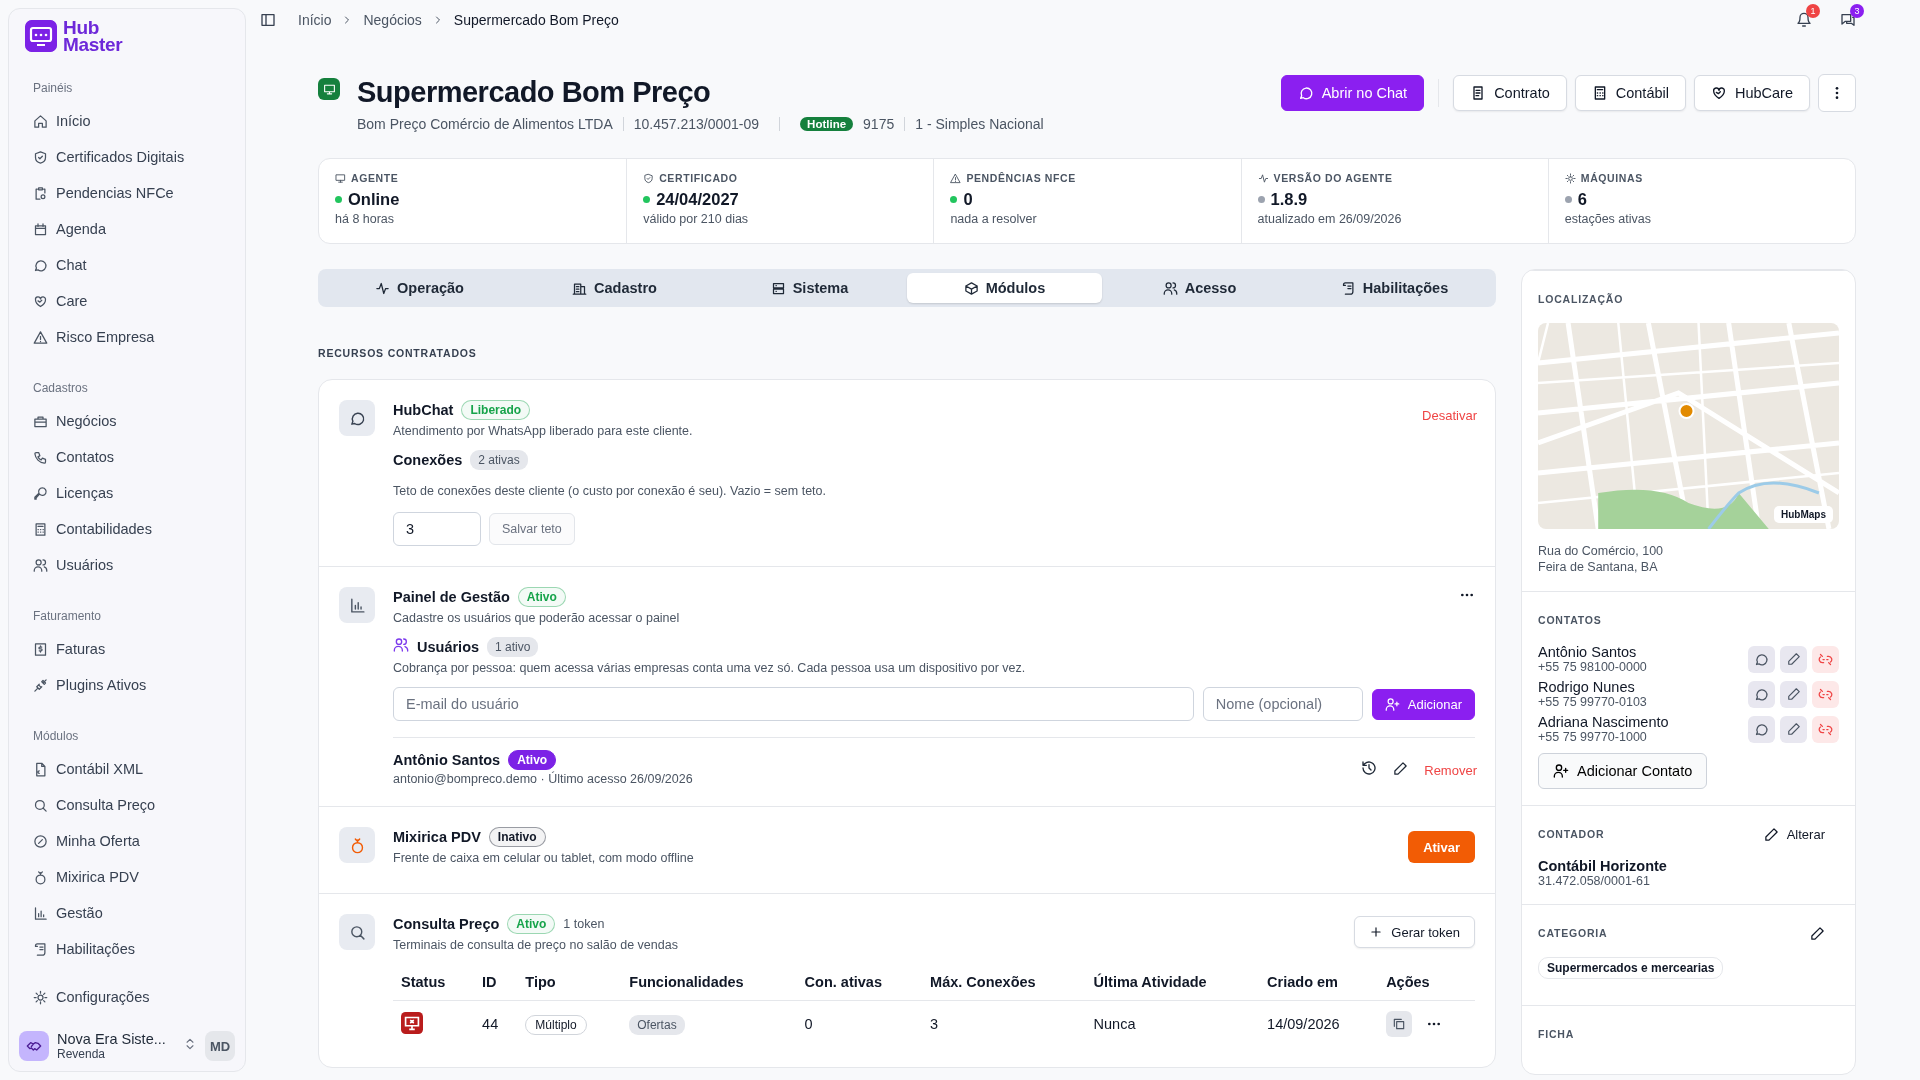 This screenshot has width=1920, height=1080. Describe the element at coordinates (127, 877) in the screenshot. I see `sidebar-item: Mixirica PDV` at that location.